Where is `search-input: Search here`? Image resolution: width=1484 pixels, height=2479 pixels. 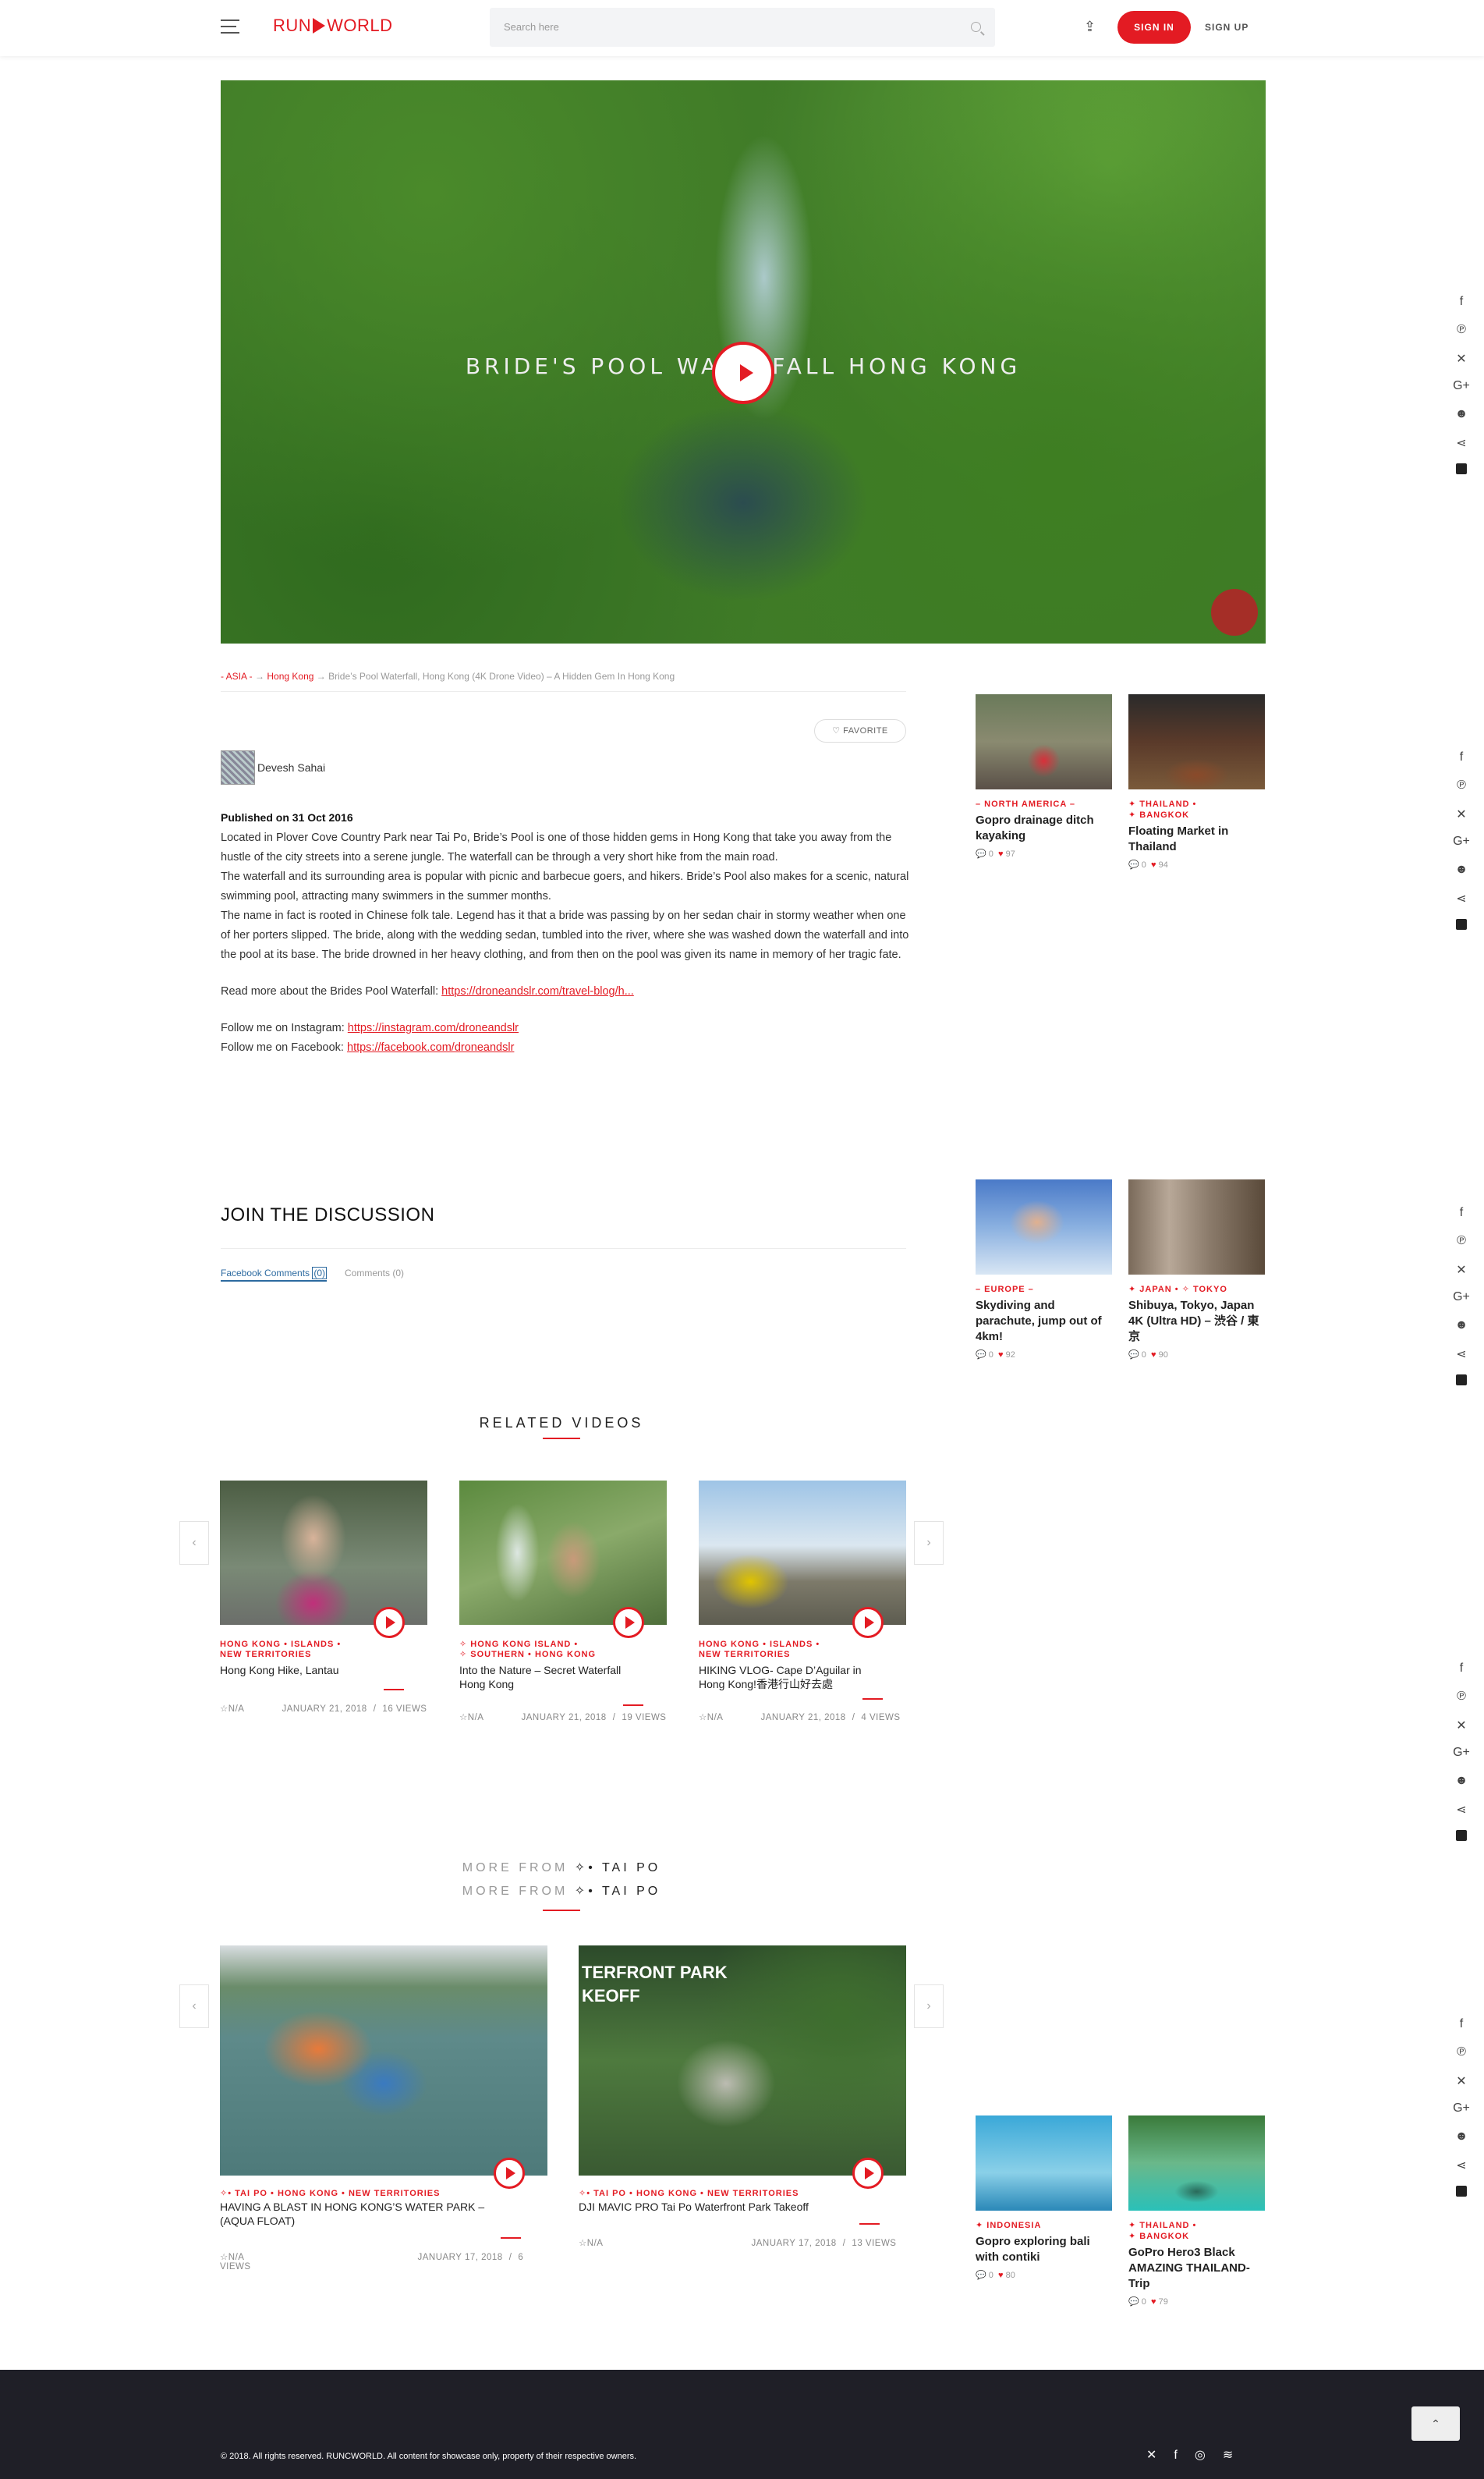
search-input: Search here is located at coordinates (742, 27).